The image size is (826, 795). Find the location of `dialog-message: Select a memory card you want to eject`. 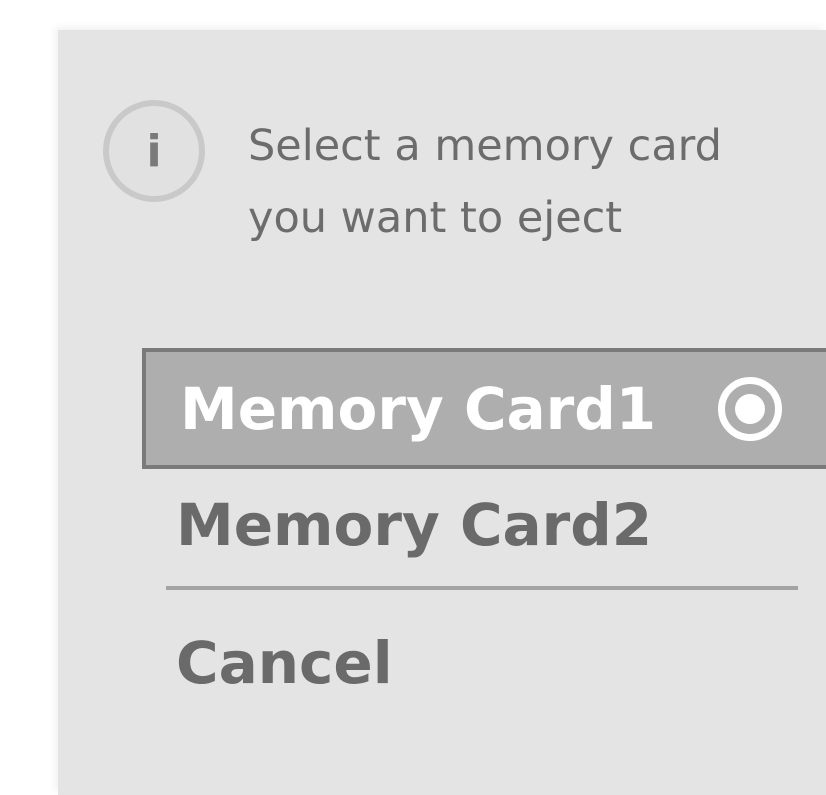

dialog-message: Select a memory card you want to eject is located at coordinates (528, 182).